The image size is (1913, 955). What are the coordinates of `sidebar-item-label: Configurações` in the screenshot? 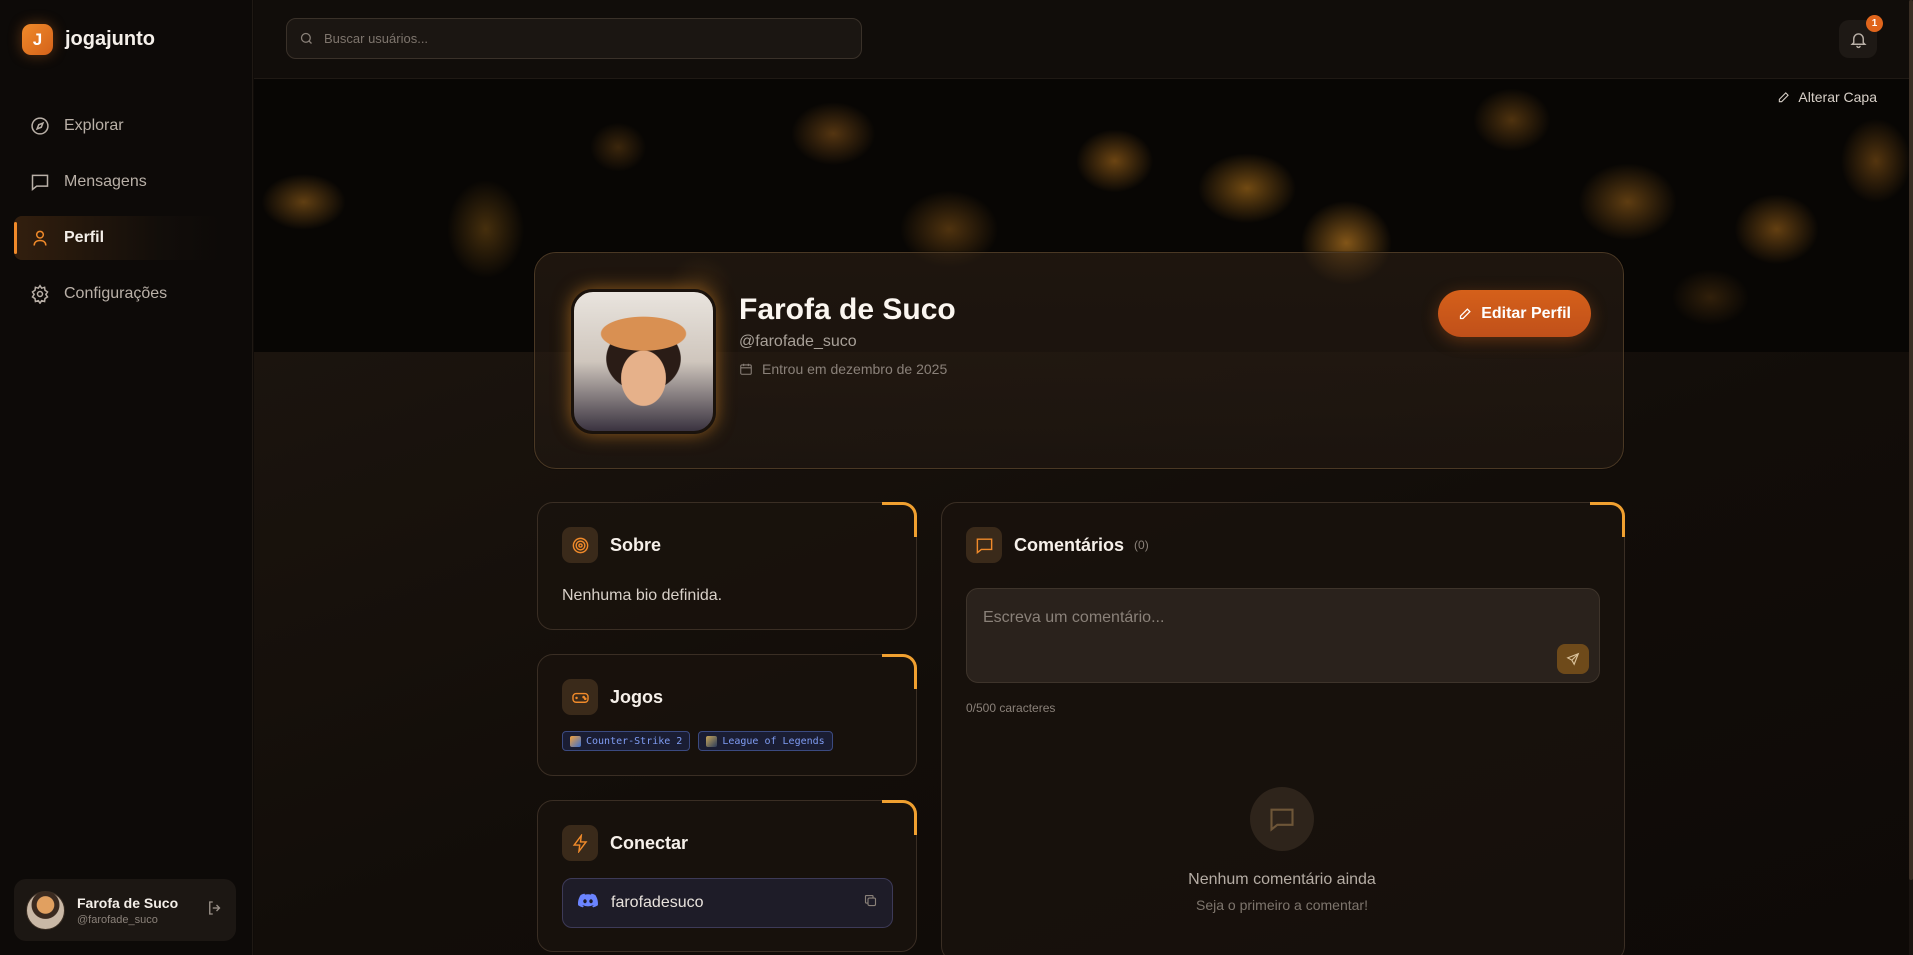 It's located at (116, 293).